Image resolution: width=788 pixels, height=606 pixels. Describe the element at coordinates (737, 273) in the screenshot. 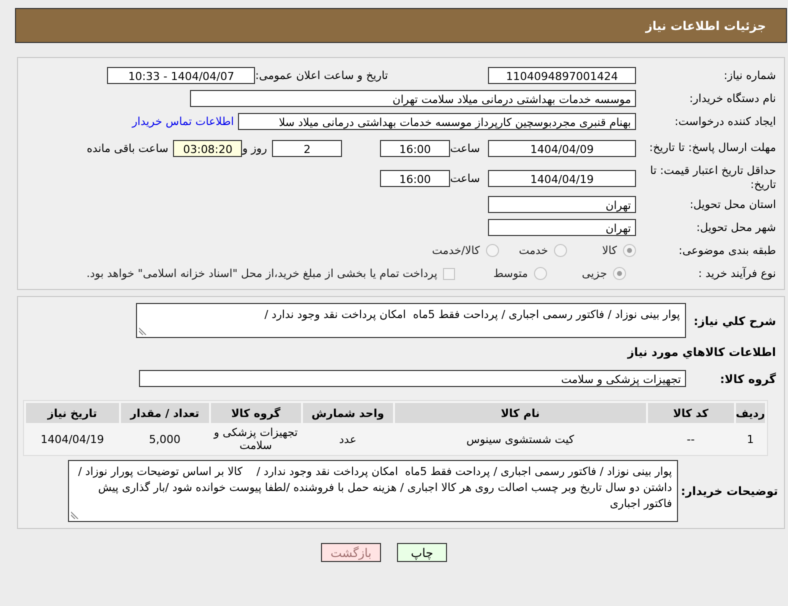

I see `field-label: نوع فرآیند خرید :` at that location.